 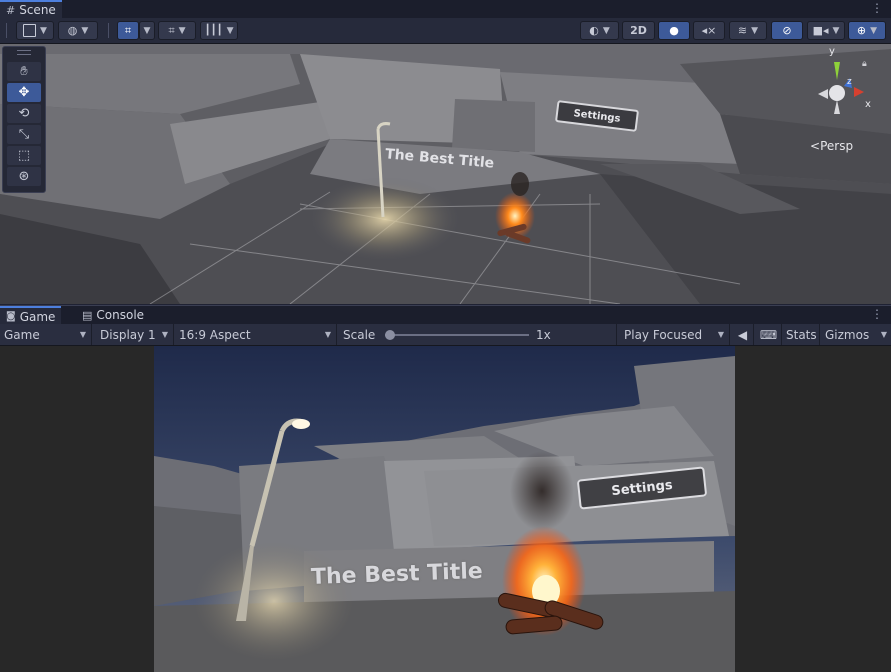 I want to click on lighting-toggle: ●, so click(x=674, y=30).